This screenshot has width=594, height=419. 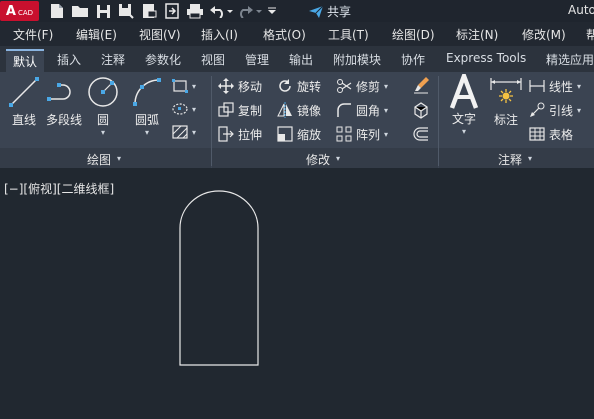 What do you see at coordinates (226, 109) in the screenshot?
I see `copy-icon` at bounding box center [226, 109].